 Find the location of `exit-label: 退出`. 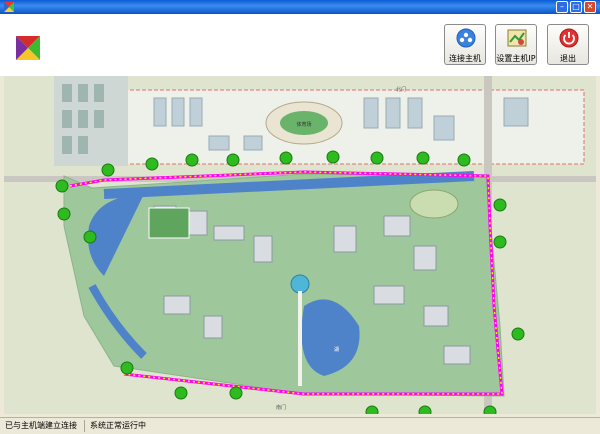

exit-label: 退出 is located at coordinates (568, 58).